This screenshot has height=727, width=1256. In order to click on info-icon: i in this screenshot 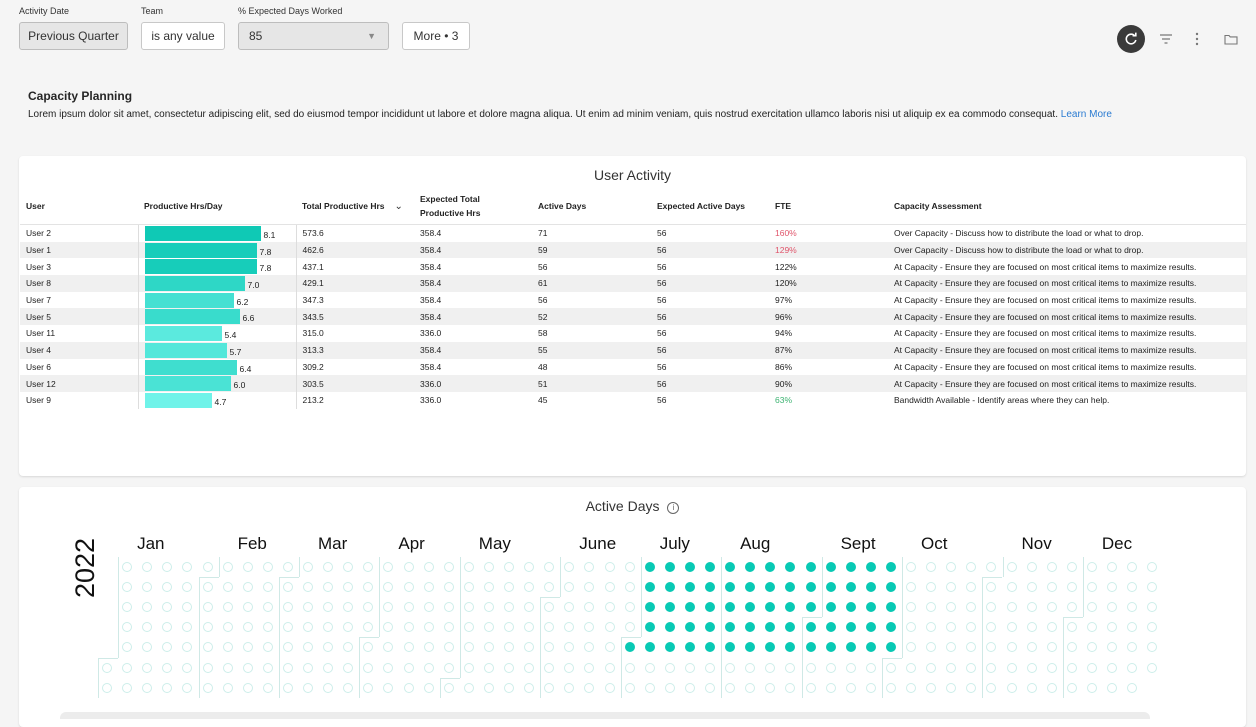, I will do `click(673, 508)`.